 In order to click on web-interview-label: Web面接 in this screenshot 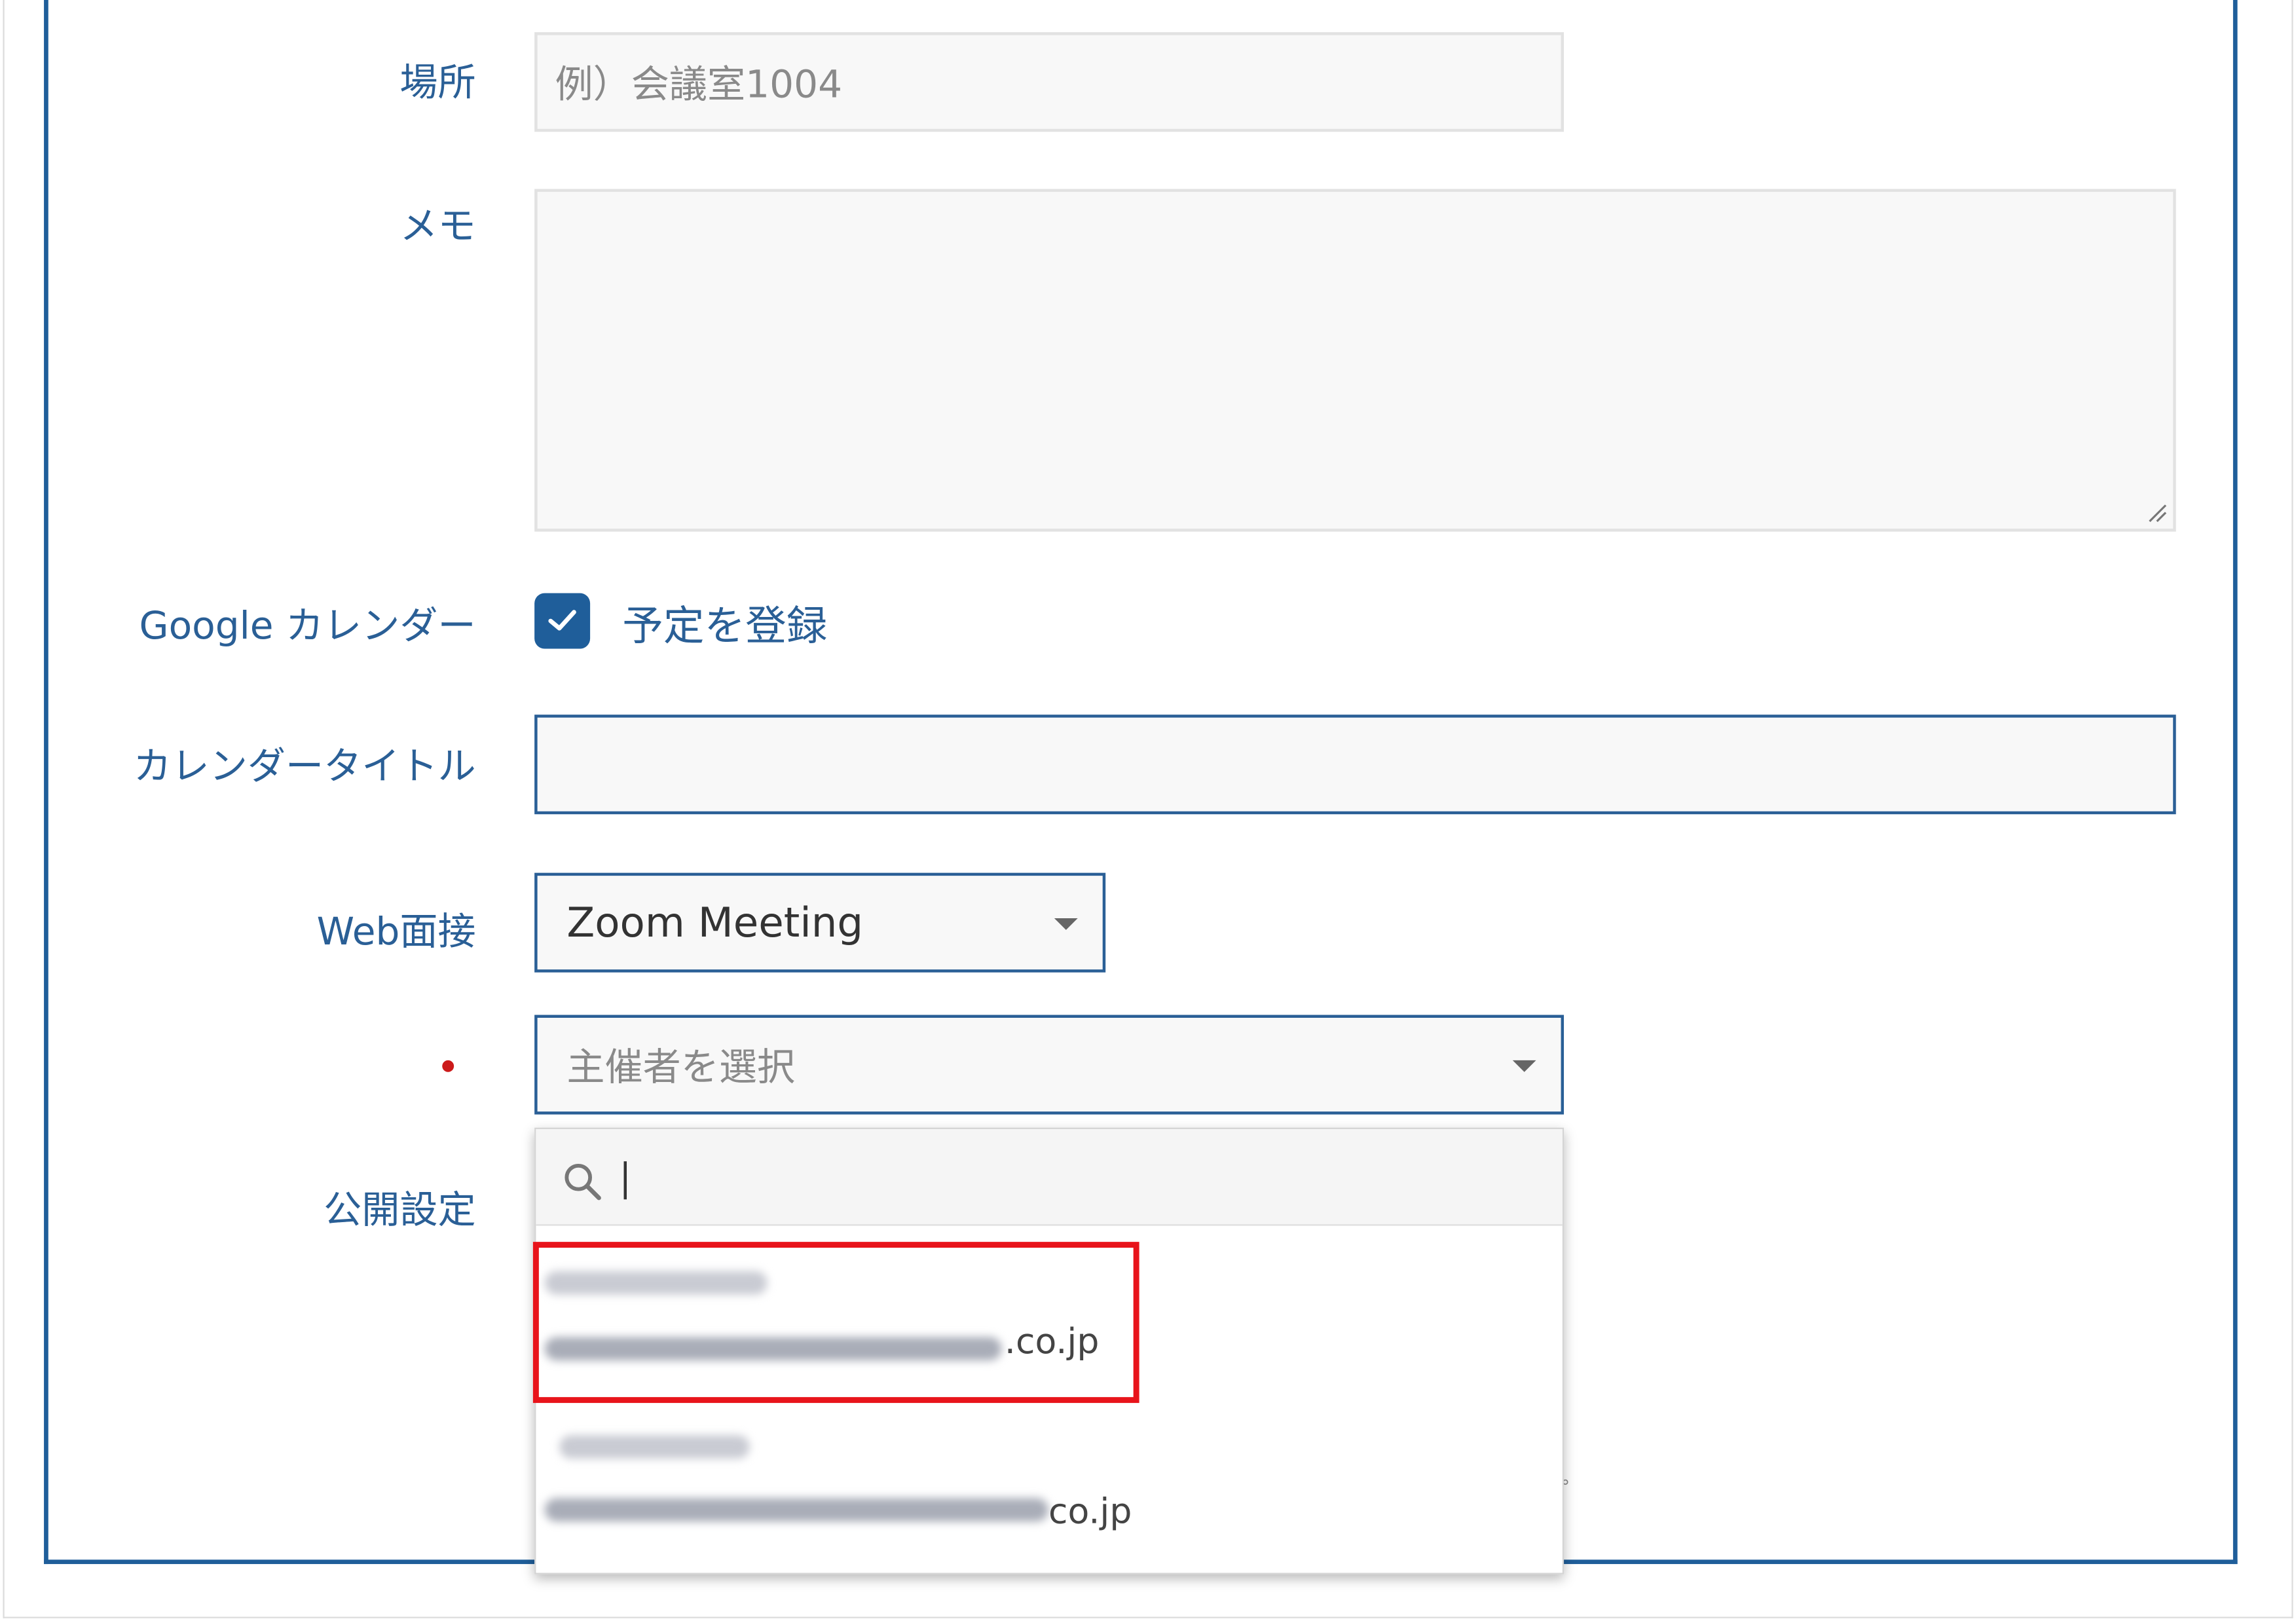, I will do `click(396, 932)`.